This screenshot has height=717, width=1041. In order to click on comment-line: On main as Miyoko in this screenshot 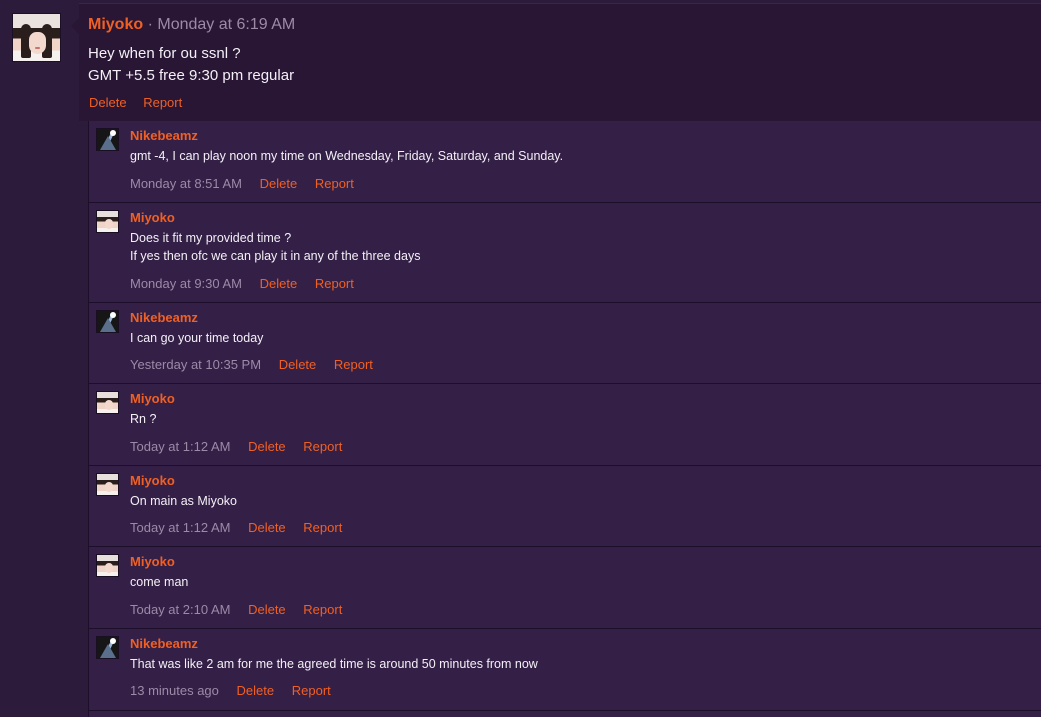, I will do `click(183, 501)`.